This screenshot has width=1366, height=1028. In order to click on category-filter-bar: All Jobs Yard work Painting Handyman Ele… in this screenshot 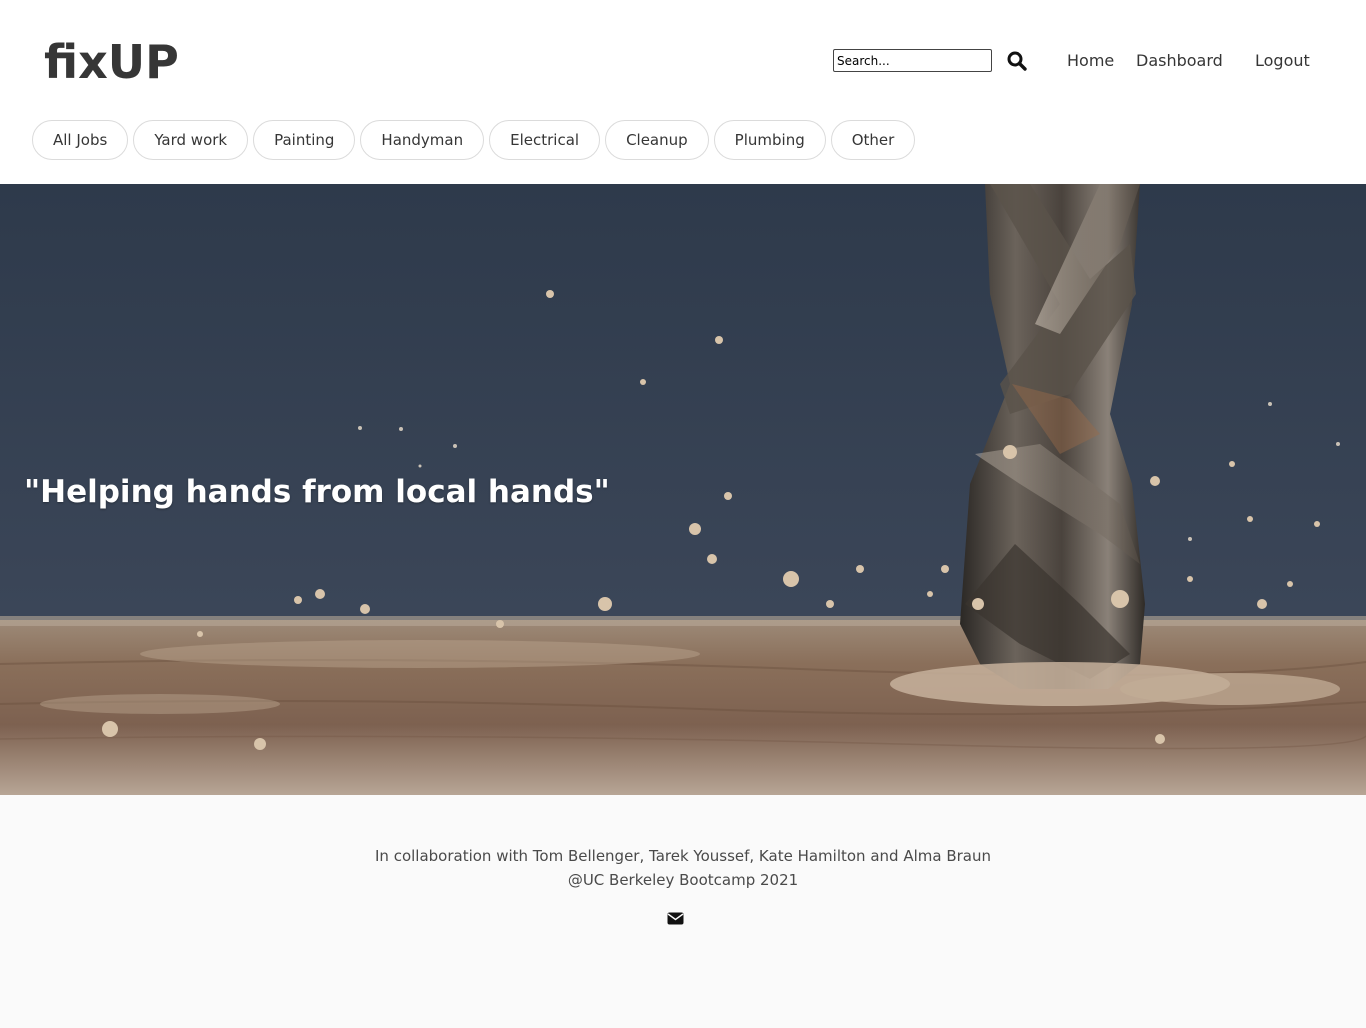, I will do `click(474, 140)`.